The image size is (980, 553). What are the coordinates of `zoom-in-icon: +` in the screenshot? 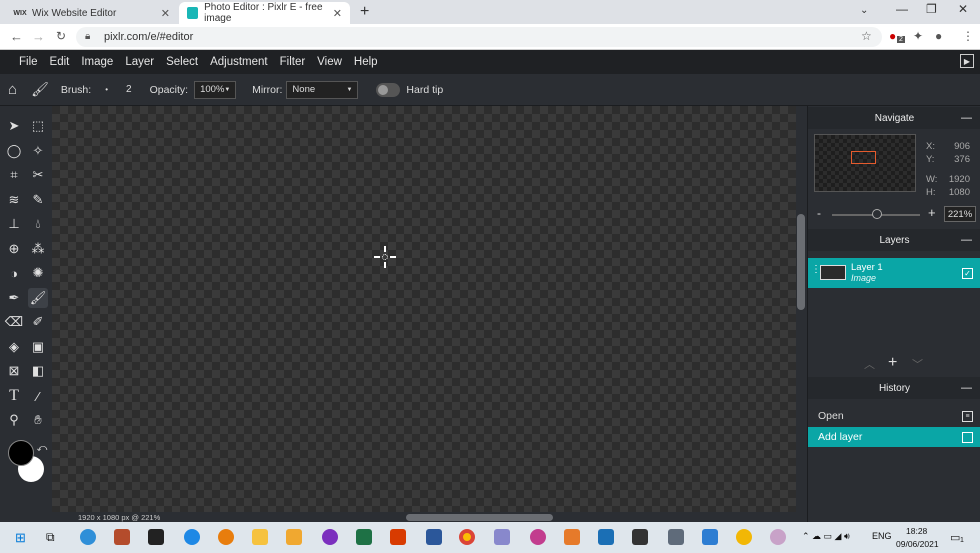 It's located at (932, 212).